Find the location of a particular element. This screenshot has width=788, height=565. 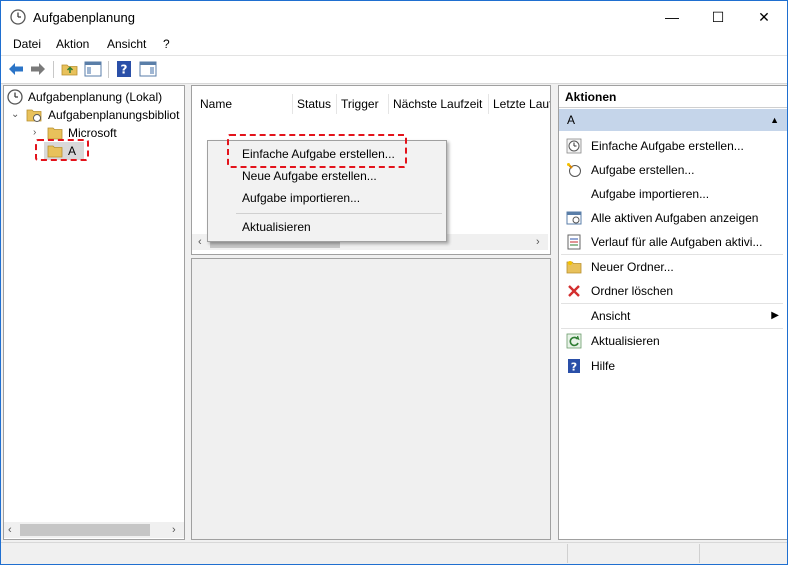

refresh-icon is located at coordinates (574, 341).